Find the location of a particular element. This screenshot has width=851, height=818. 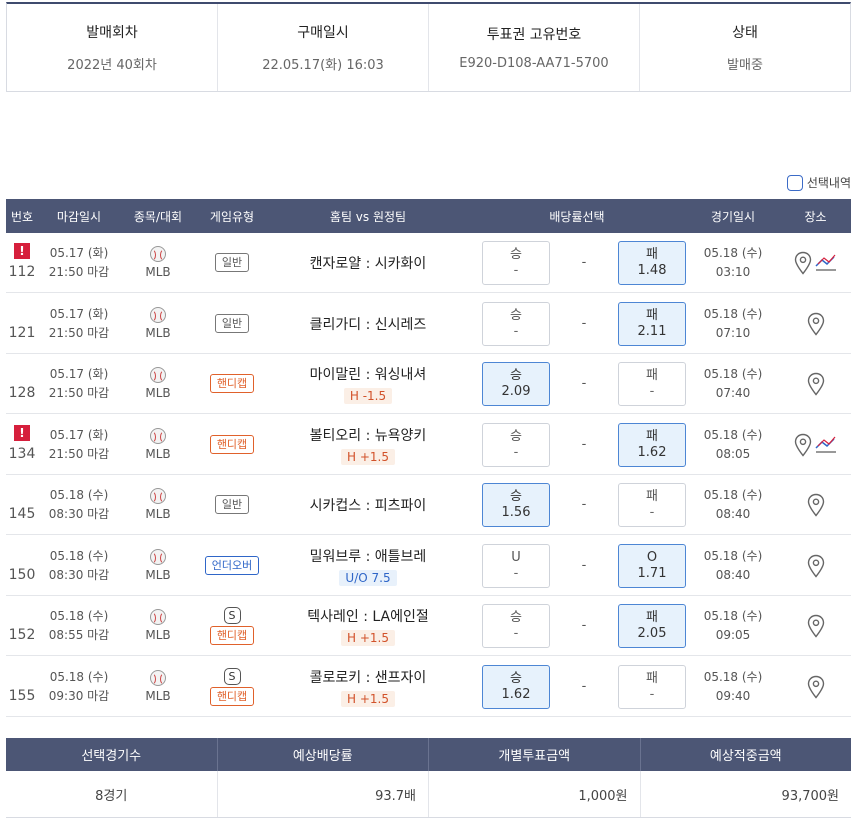

odds-right-label: 패 is located at coordinates (652, 496).